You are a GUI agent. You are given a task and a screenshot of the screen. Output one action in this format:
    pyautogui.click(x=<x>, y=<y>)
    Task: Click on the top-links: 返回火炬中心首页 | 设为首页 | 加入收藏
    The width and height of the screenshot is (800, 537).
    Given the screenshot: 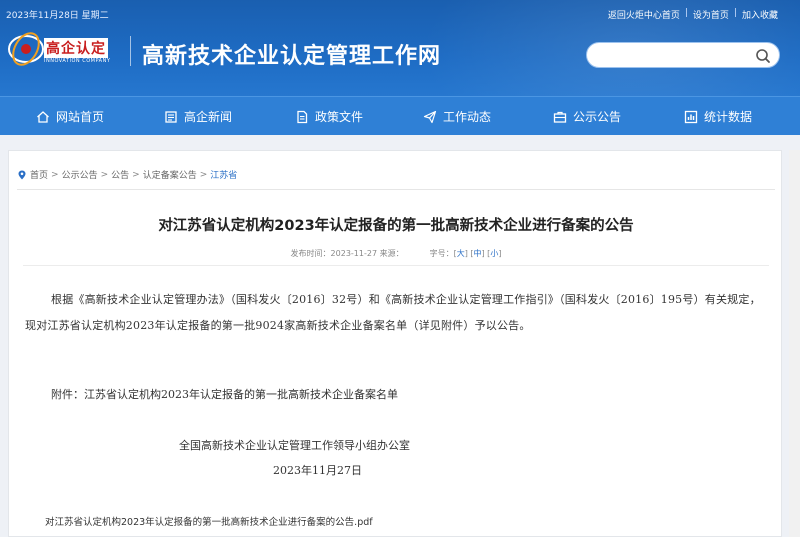 What is the action you would take?
    pyautogui.click(x=693, y=14)
    